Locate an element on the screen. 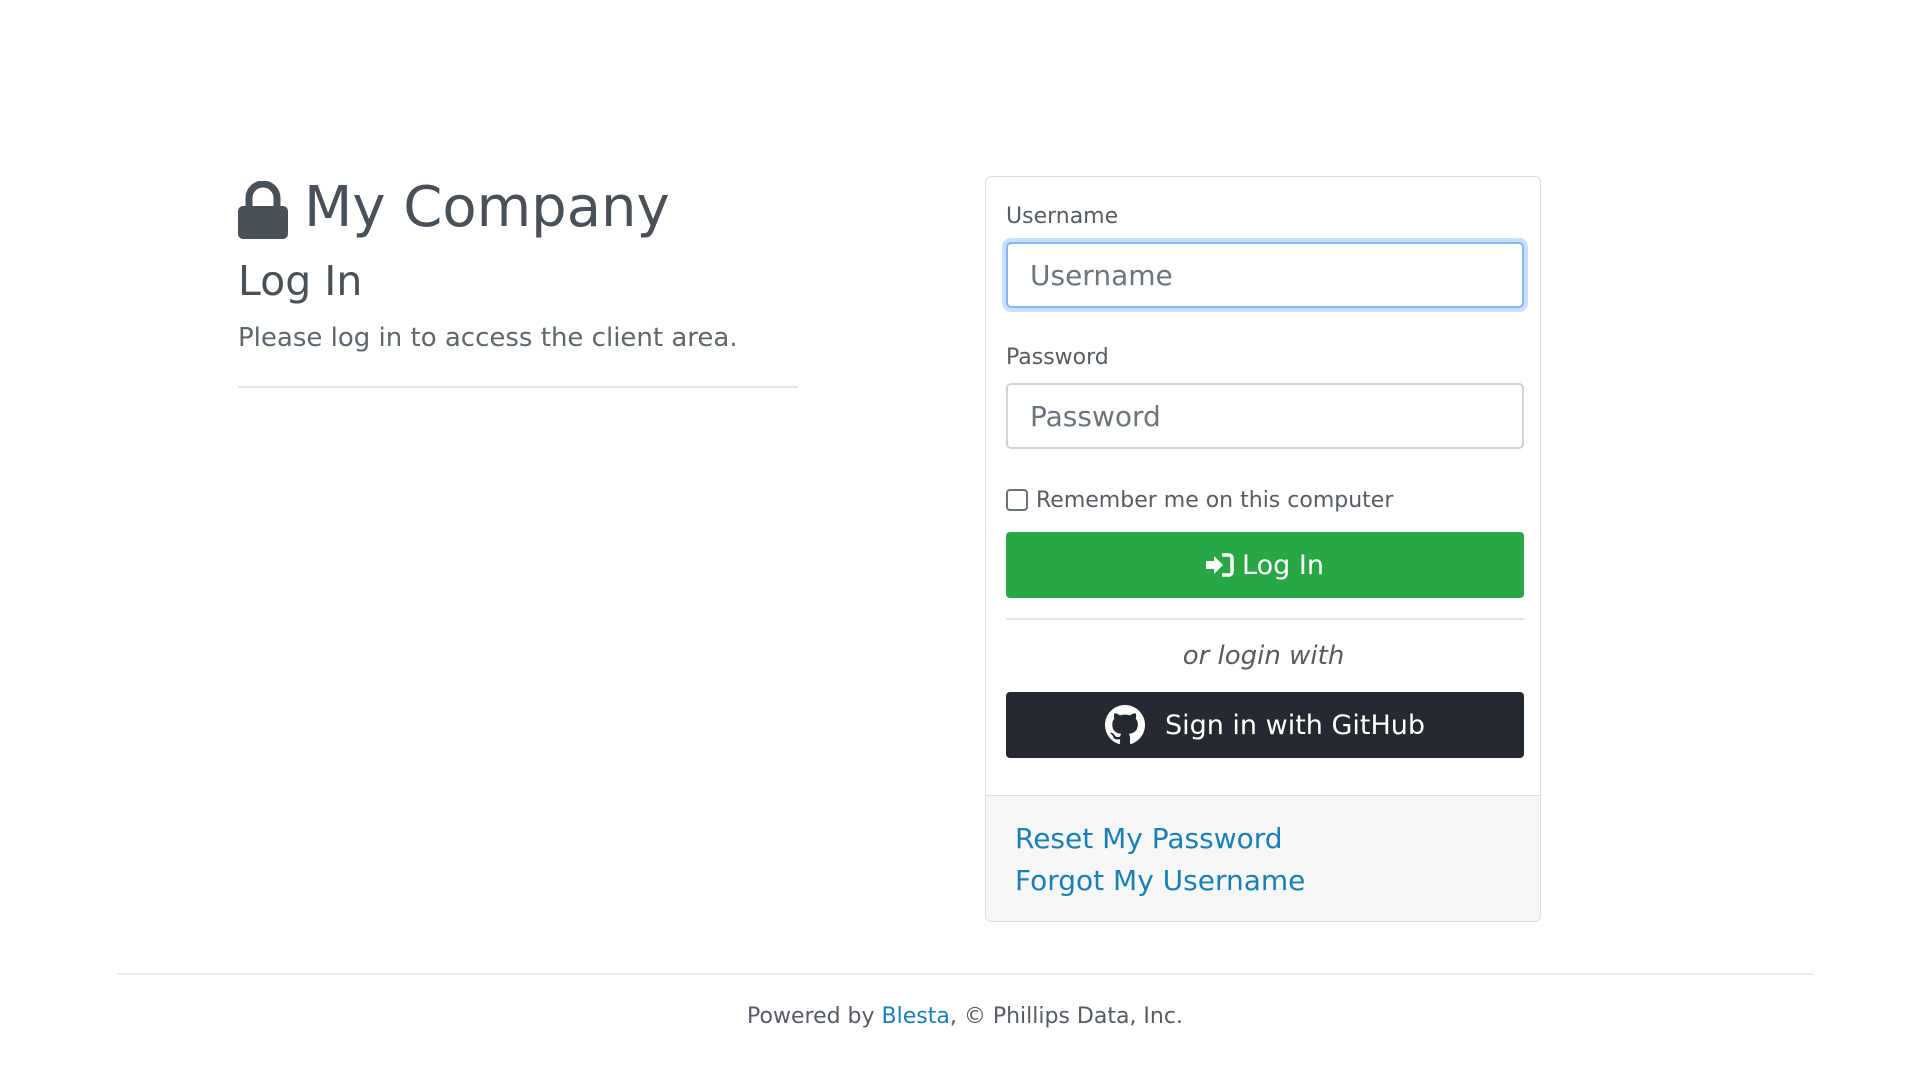  forgot-username-link: Forgot My Username is located at coordinates (1277, 881).